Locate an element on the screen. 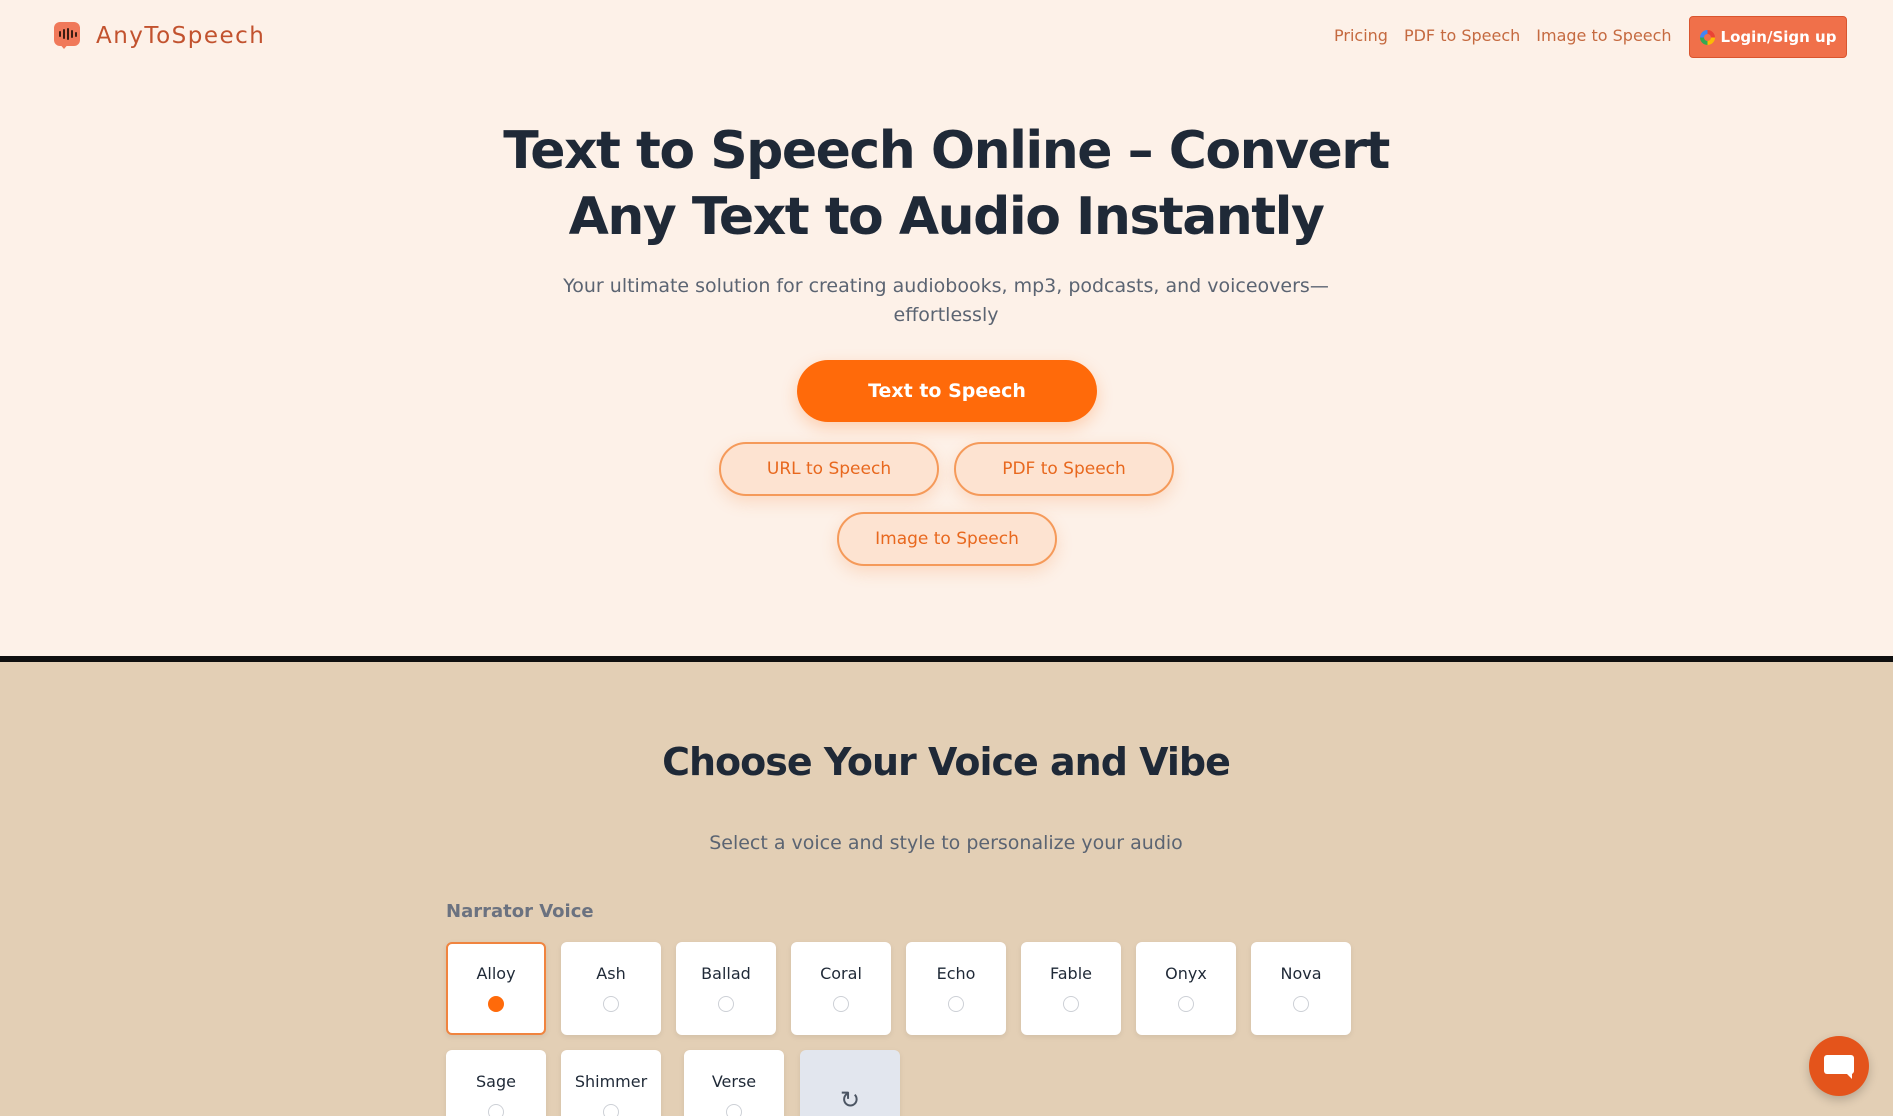 The height and width of the screenshot is (1116, 1893). radio-selected-icon is located at coordinates (496, 1004).